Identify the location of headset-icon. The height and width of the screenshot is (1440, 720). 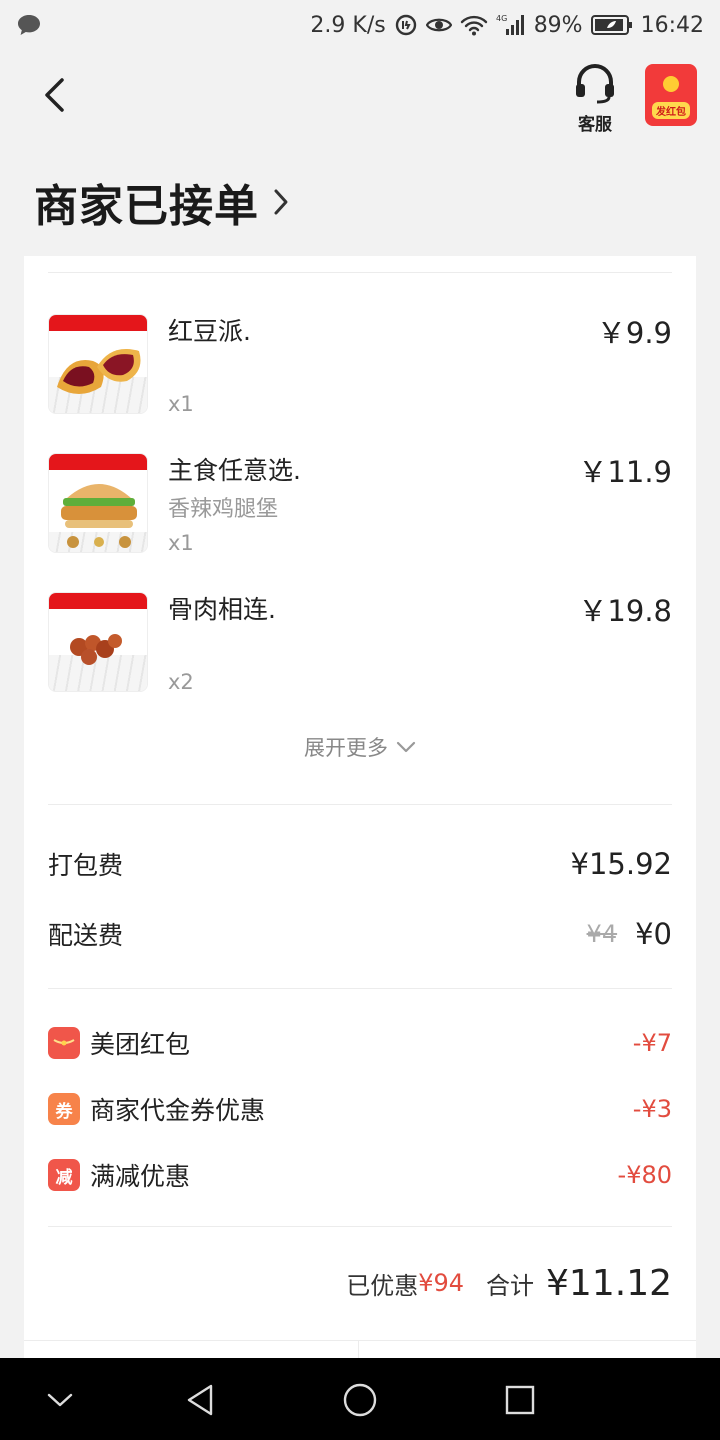
(595, 84).